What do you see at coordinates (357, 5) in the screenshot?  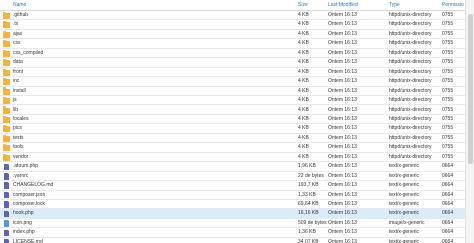 I see `column-header-last-modified: Last Modified` at bounding box center [357, 5].